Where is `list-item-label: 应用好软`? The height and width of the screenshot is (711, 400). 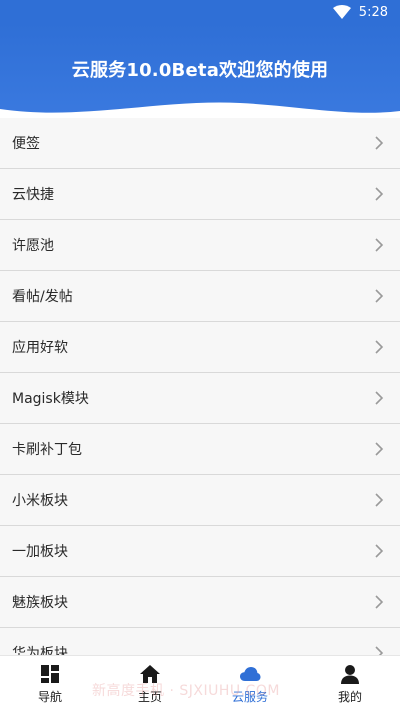
list-item-label: 应用好软 is located at coordinates (40, 348).